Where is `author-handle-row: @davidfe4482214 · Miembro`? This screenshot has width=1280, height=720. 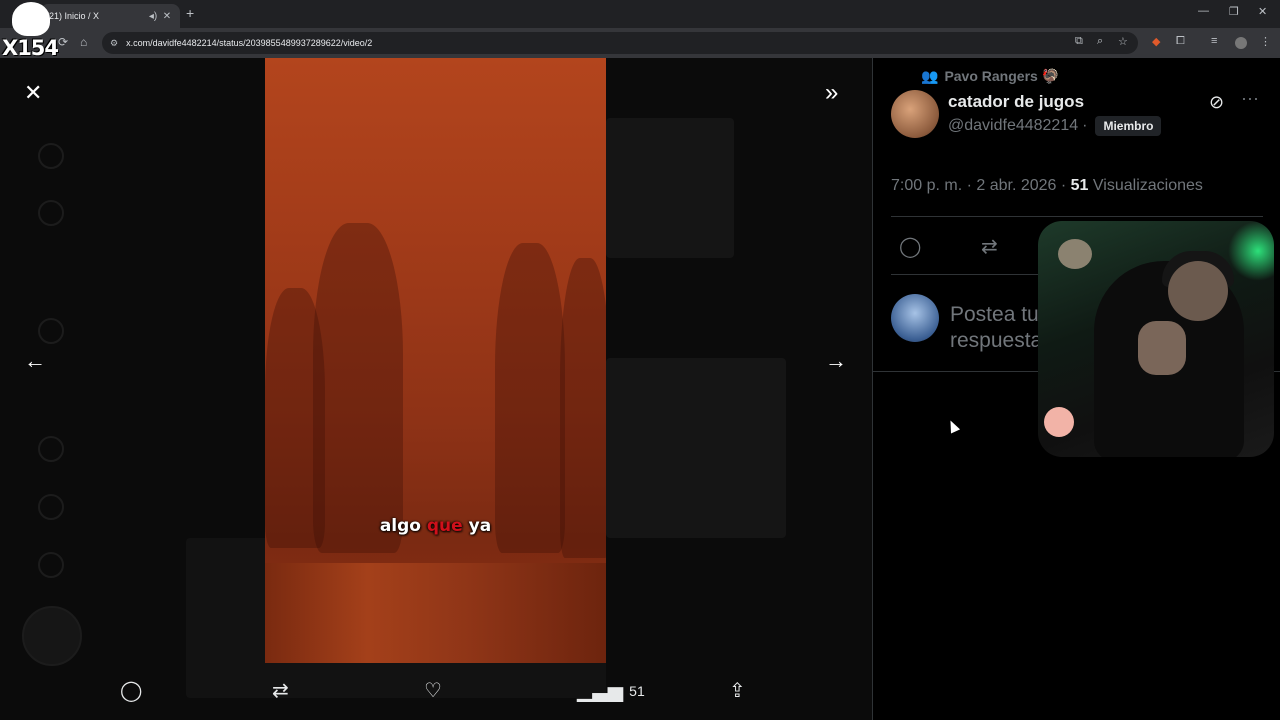
author-handle-row: @davidfe4482214 · Miembro is located at coordinates (1055, 126).